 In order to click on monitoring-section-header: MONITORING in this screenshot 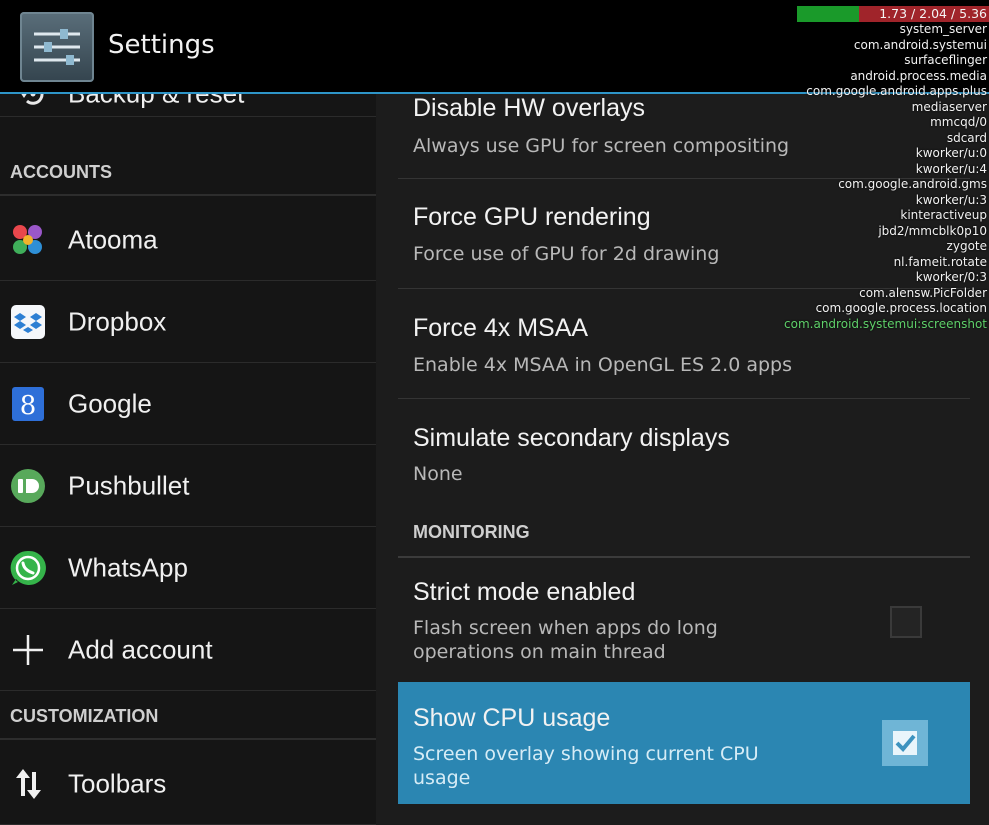, I will do `click(684, 535)`.